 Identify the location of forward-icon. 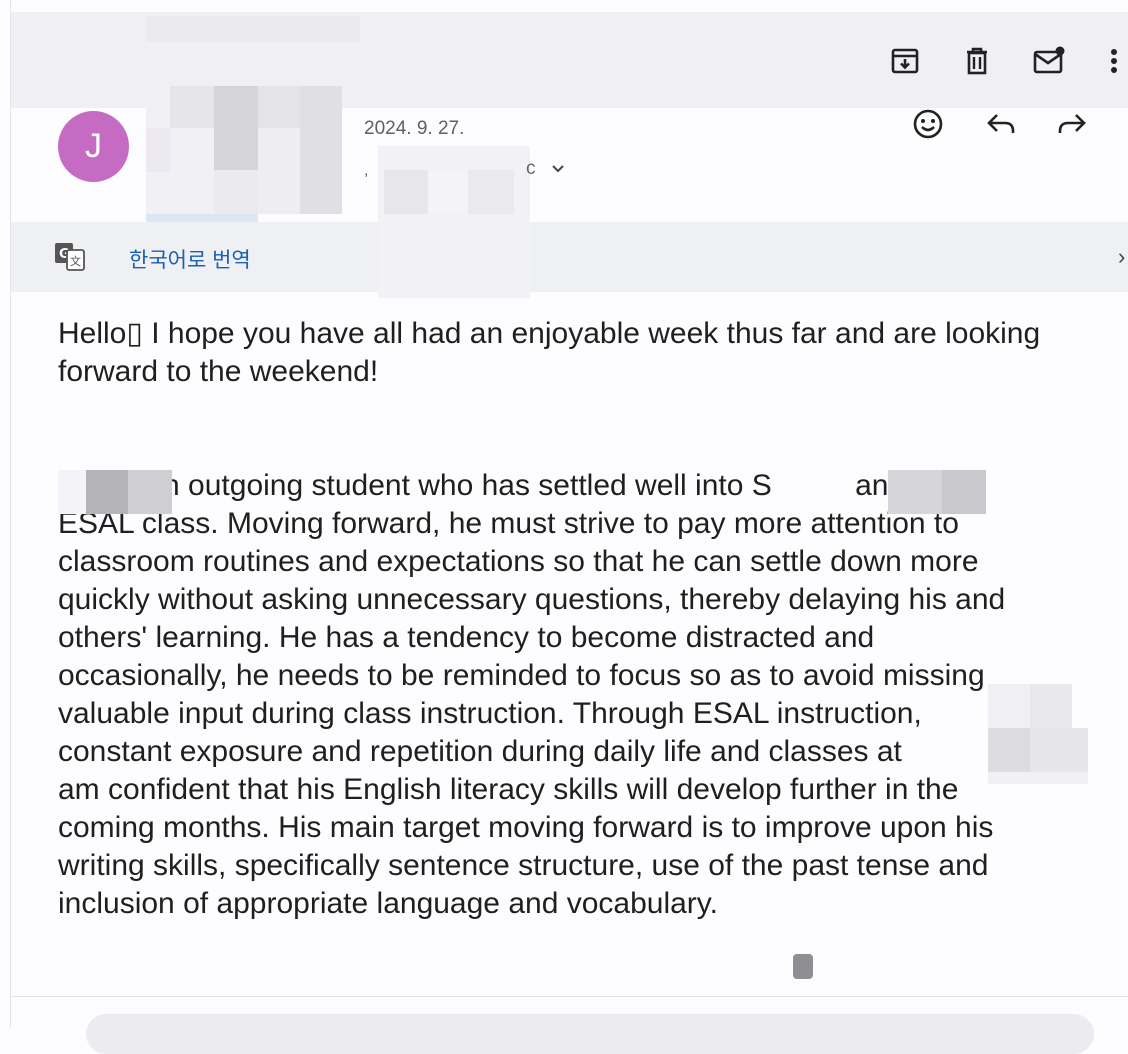
(1072, 124).